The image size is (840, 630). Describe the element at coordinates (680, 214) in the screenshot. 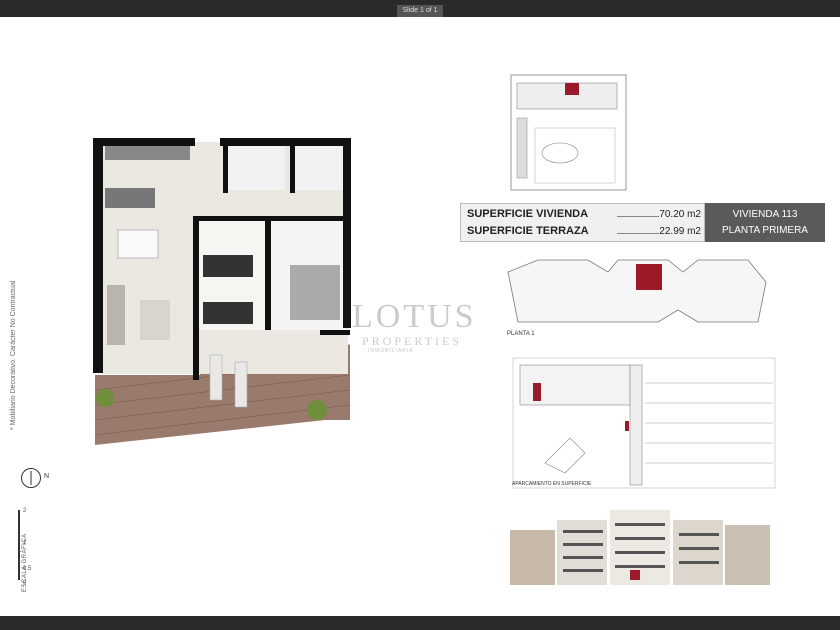

I see `area-value: 70.20 m2` at that location.